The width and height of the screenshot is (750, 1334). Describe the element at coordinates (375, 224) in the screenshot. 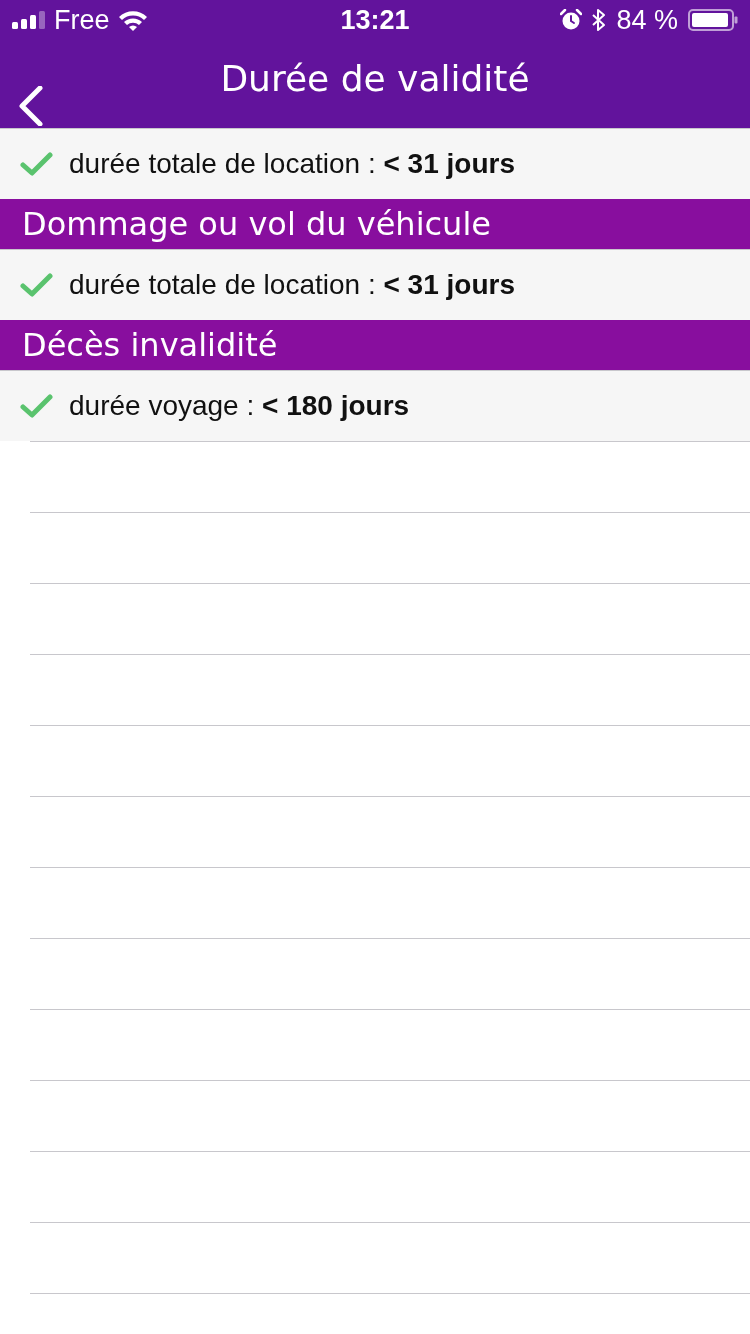

I see `section-header: Dommage ou vol du véhicule` at that location.